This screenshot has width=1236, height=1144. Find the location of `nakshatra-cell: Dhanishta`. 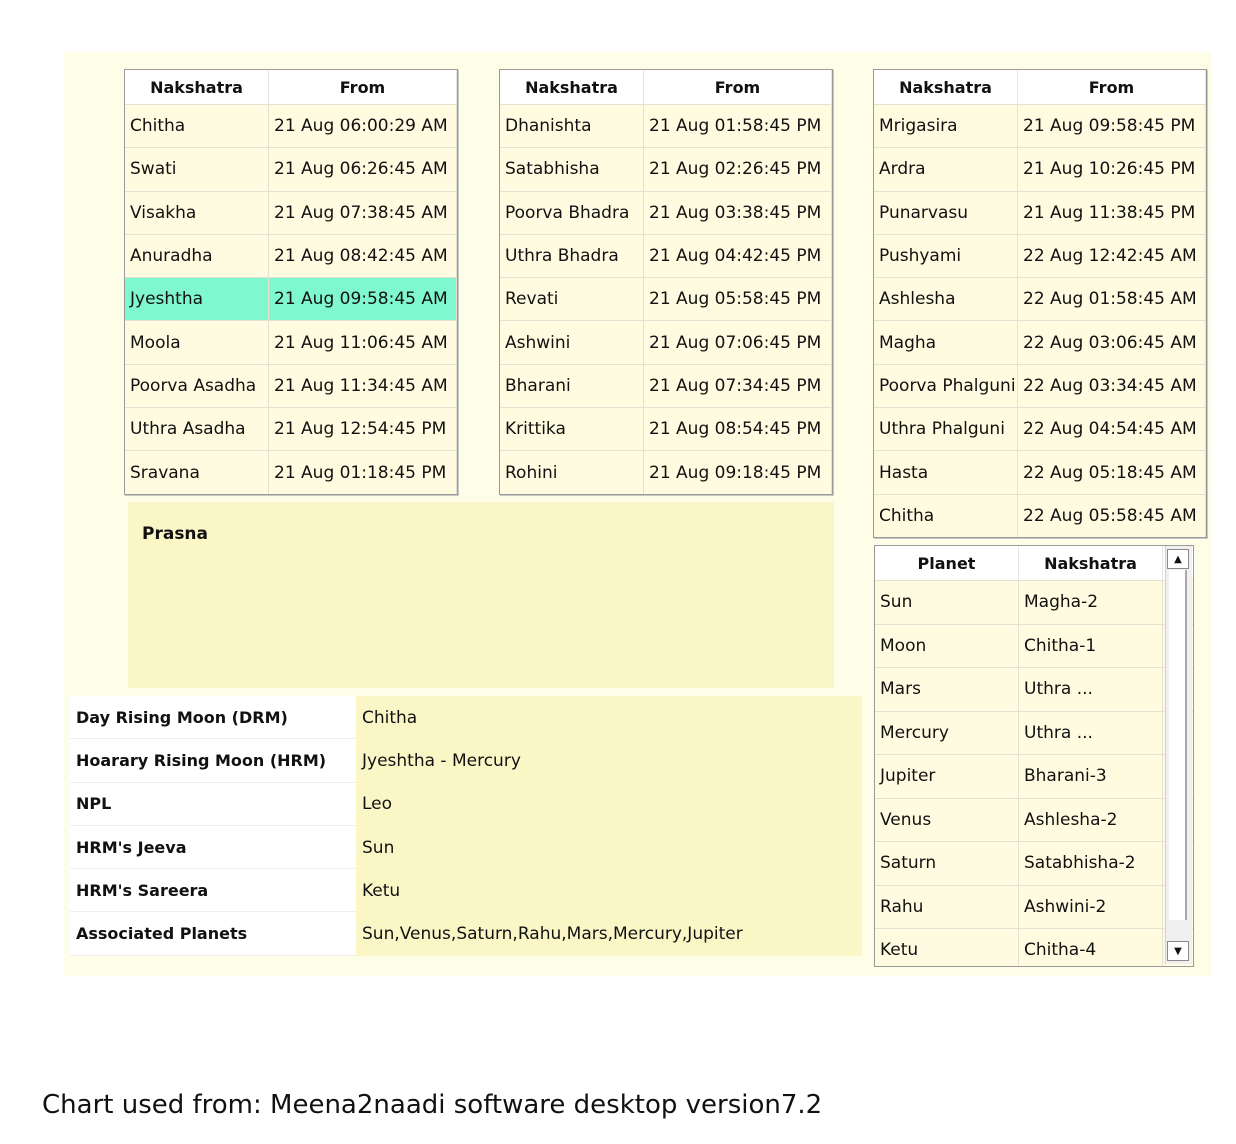

nakshatra-cell: Dhanishta is located at coordinates (572, 126).